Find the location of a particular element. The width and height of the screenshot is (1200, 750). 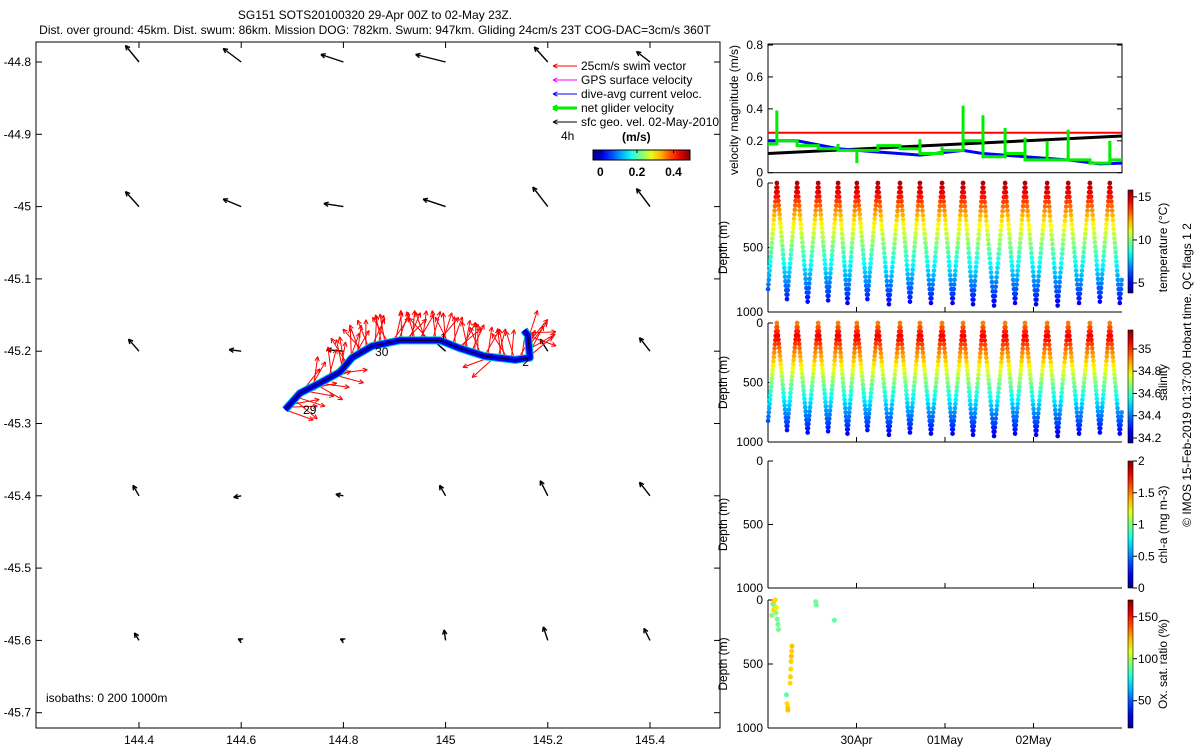

colorbar-tick-label: 1 is located at coordinates (1141, 525).